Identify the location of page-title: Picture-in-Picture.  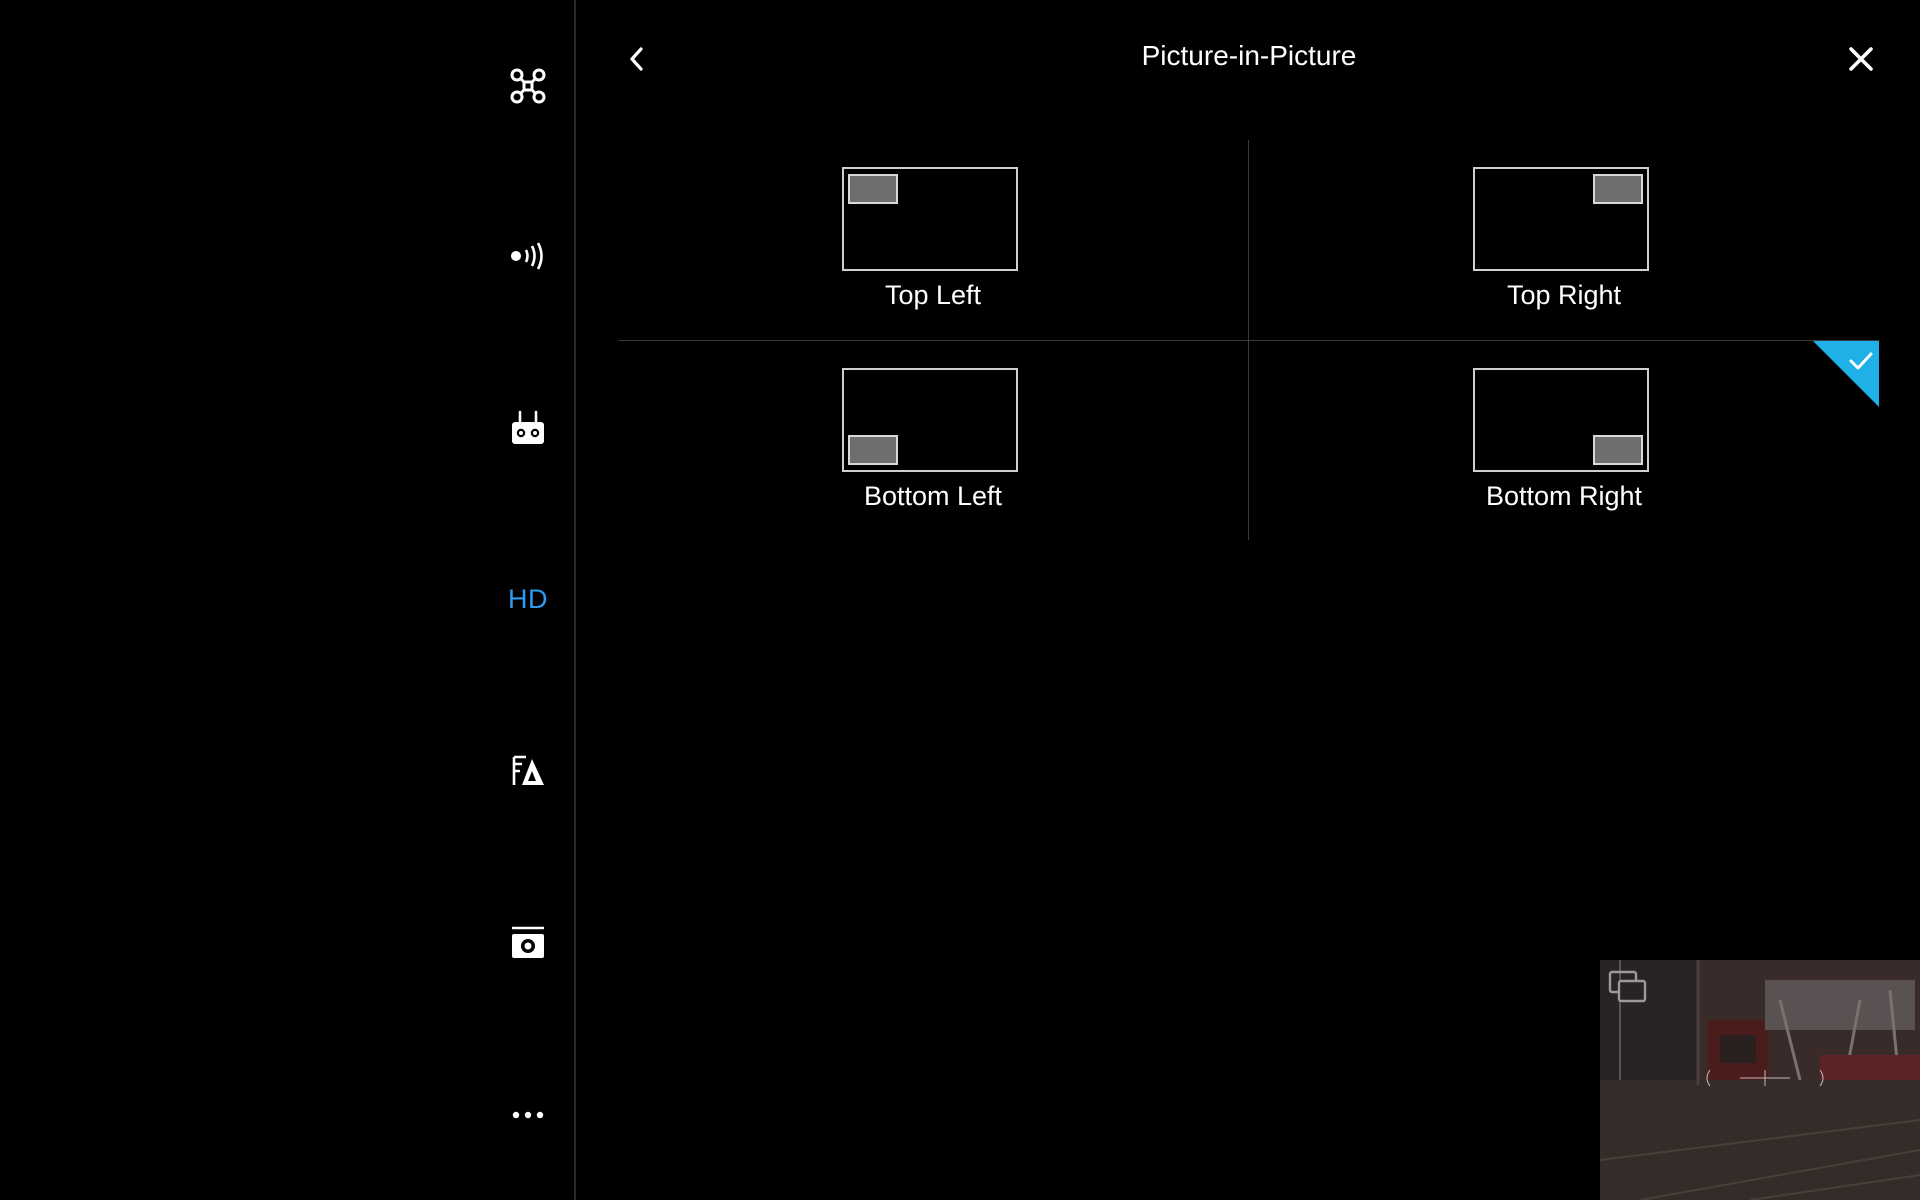
(1249, 55).